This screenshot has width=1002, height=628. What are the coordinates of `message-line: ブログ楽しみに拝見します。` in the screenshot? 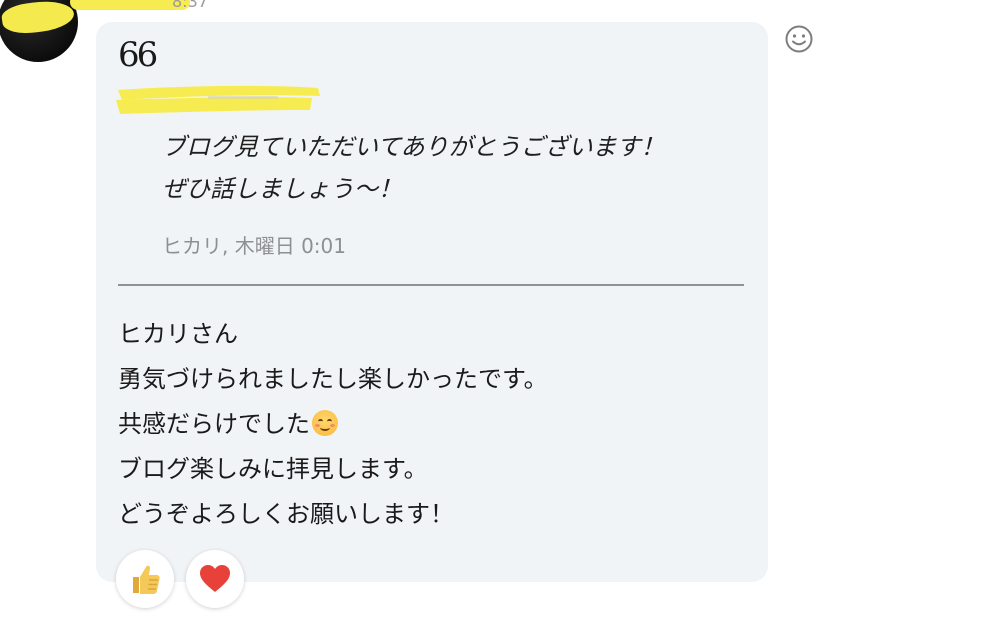 It's located at (273, 469).